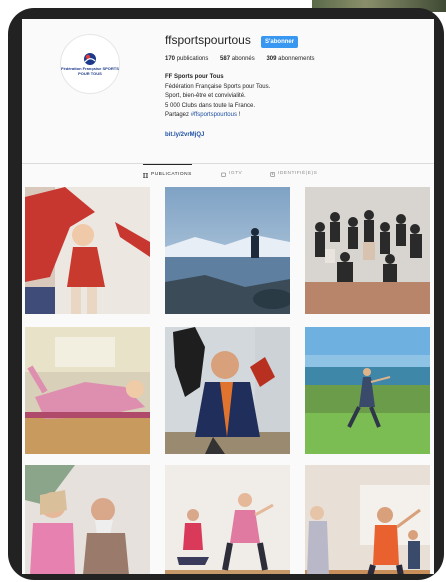 Image resolution: width=446 pixels, height=582 pixels. I want to click on tv-icon, so click(223, 174).